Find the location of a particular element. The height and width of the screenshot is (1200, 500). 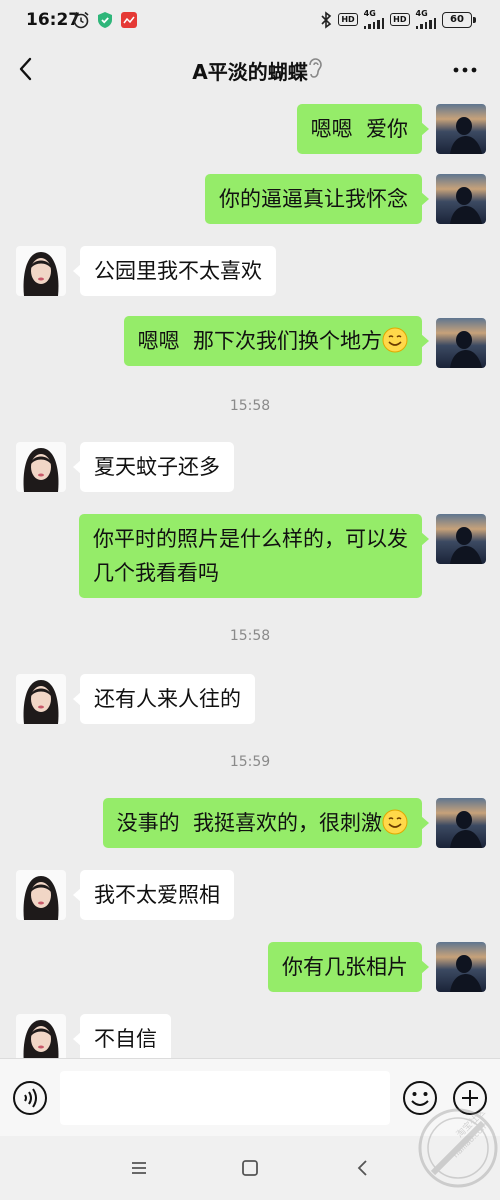

incoming-message-bubble: 不自信 is located at coordinates (122, 1036).